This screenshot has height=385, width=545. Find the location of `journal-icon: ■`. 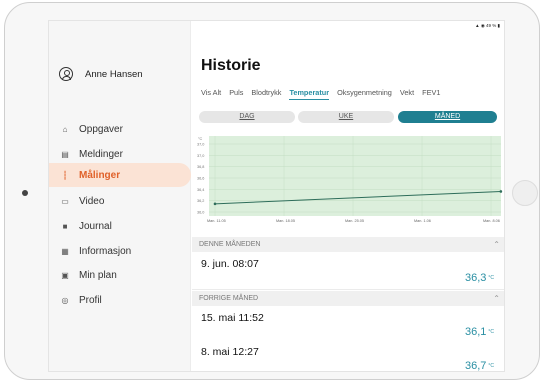

journal-icon: ■ is located at coordinates (65, 226).